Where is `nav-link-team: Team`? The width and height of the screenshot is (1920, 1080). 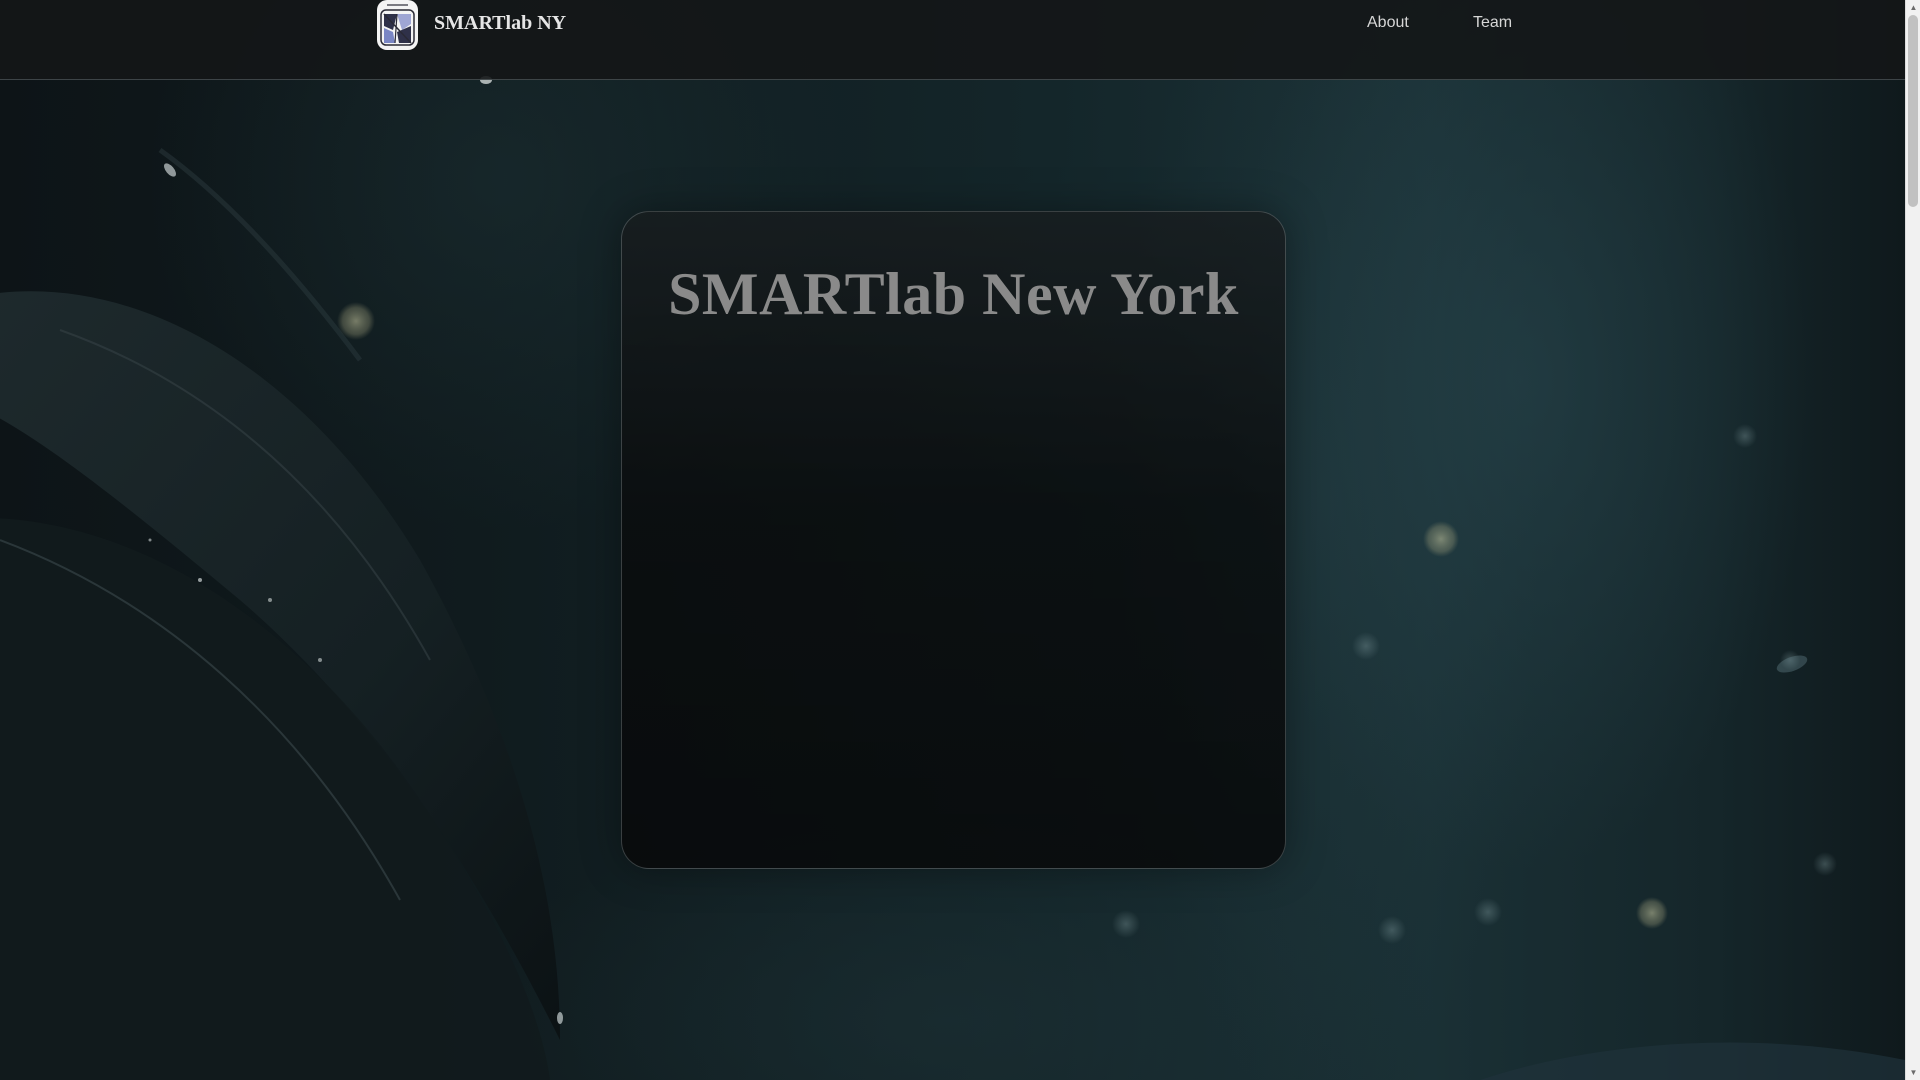 nav-link-team: Team is located at coordinates (1492, 23).